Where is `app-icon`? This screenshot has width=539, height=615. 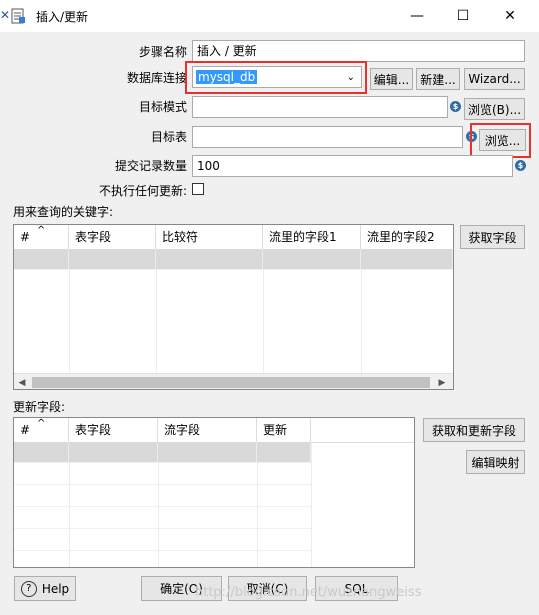
app-icon is located at coordinates (18, 16).